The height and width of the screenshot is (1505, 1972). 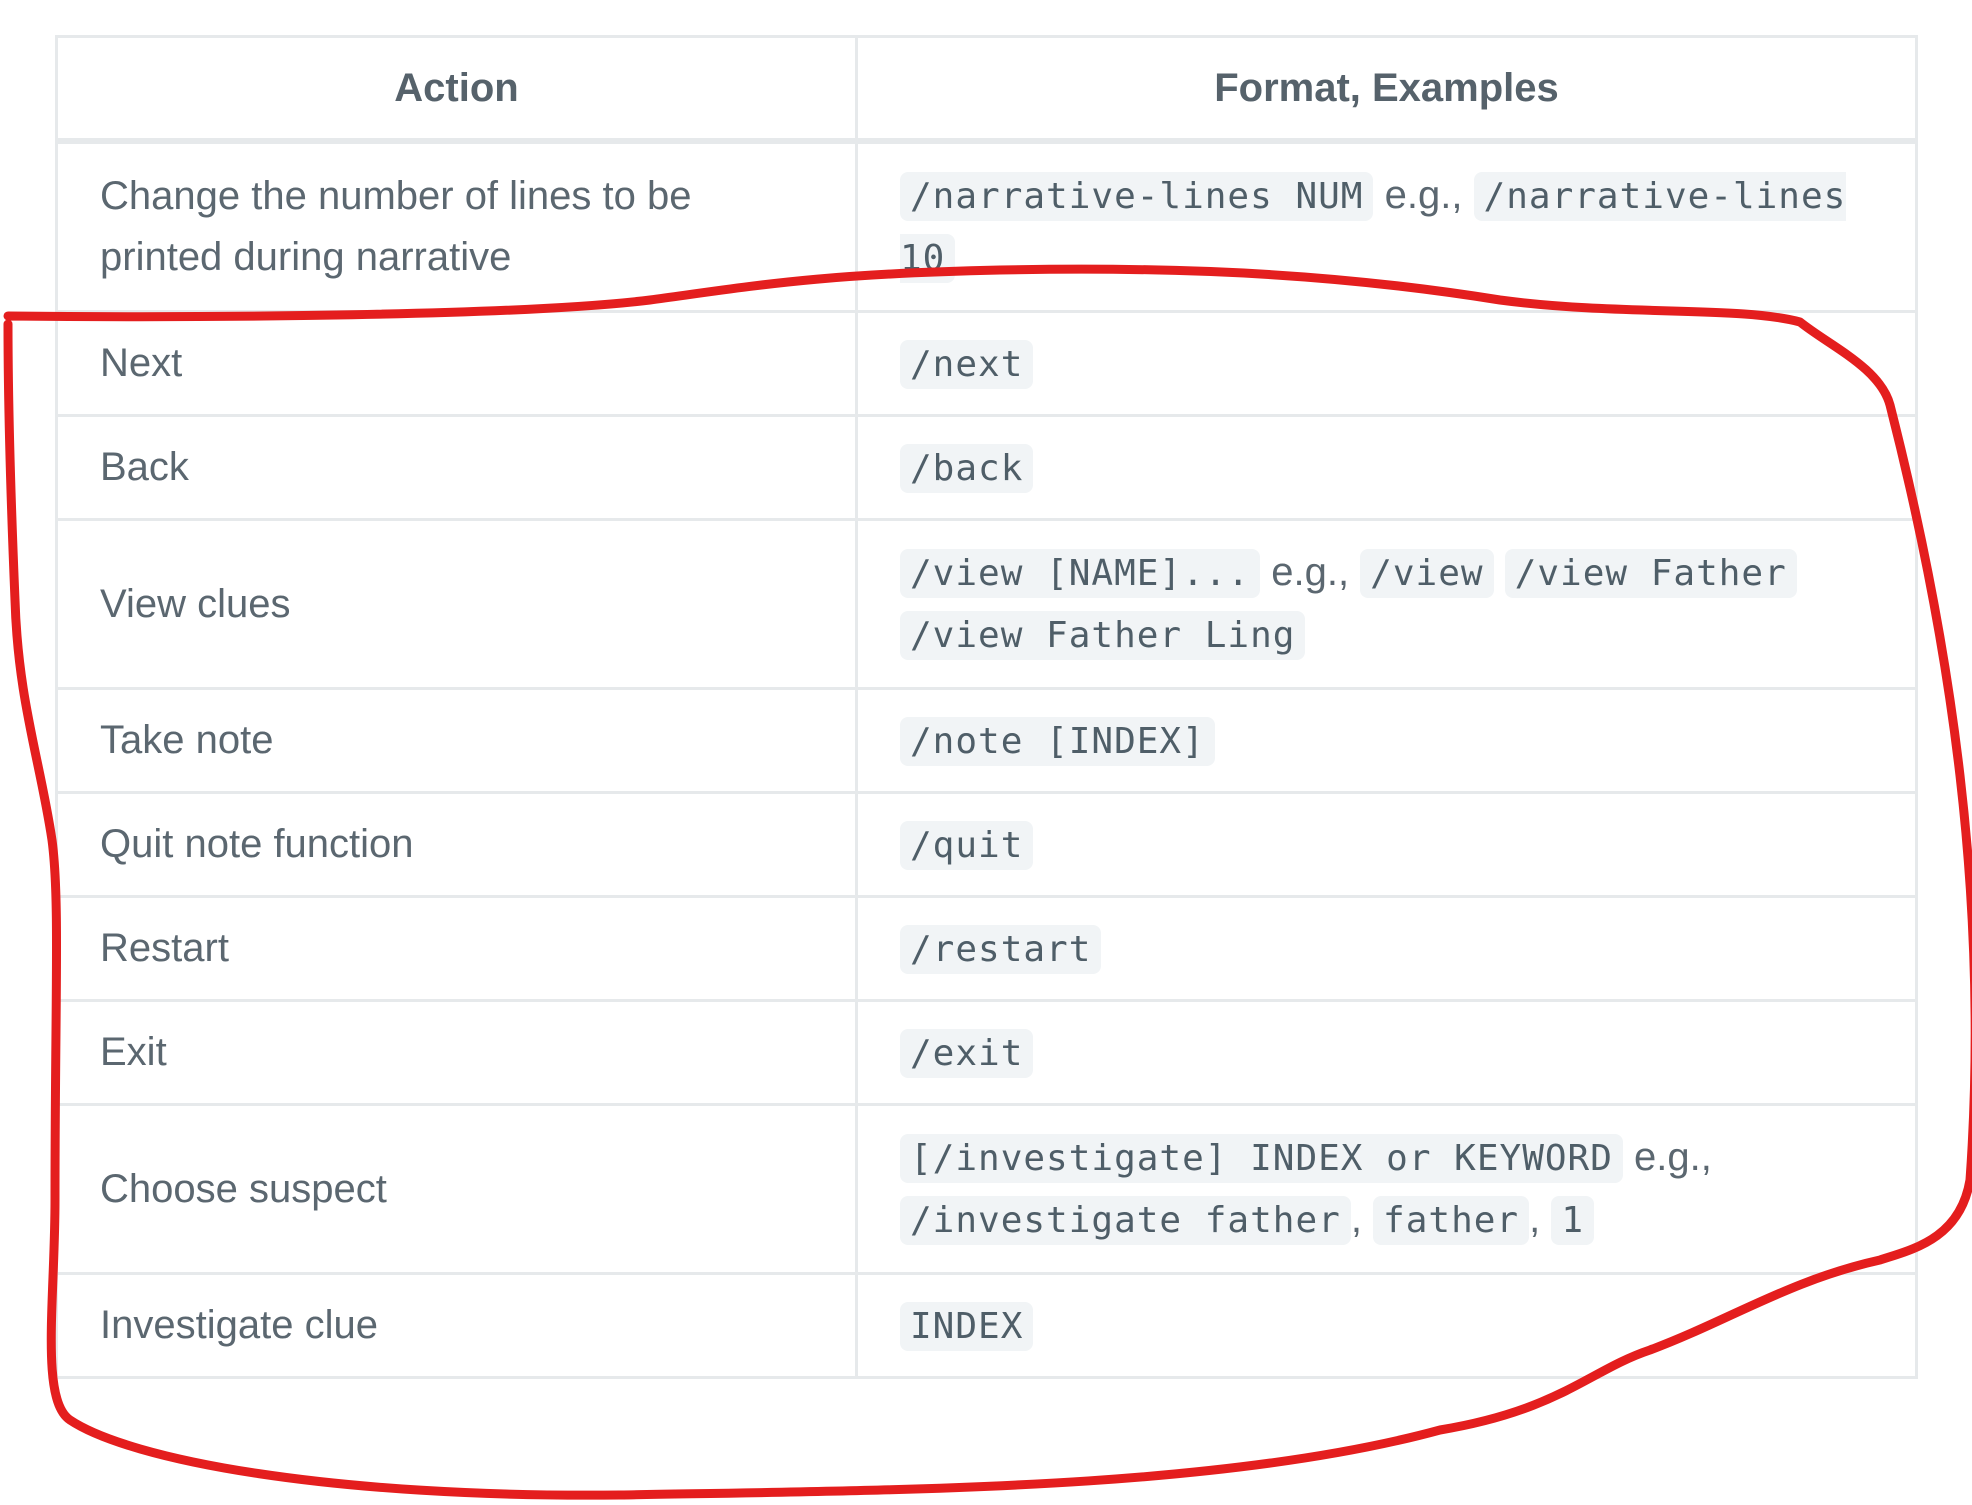 What do you see at coordinates (456, 740) in the screenshot?
I see `action-cell: Take note` at bounding box center [456, 740].